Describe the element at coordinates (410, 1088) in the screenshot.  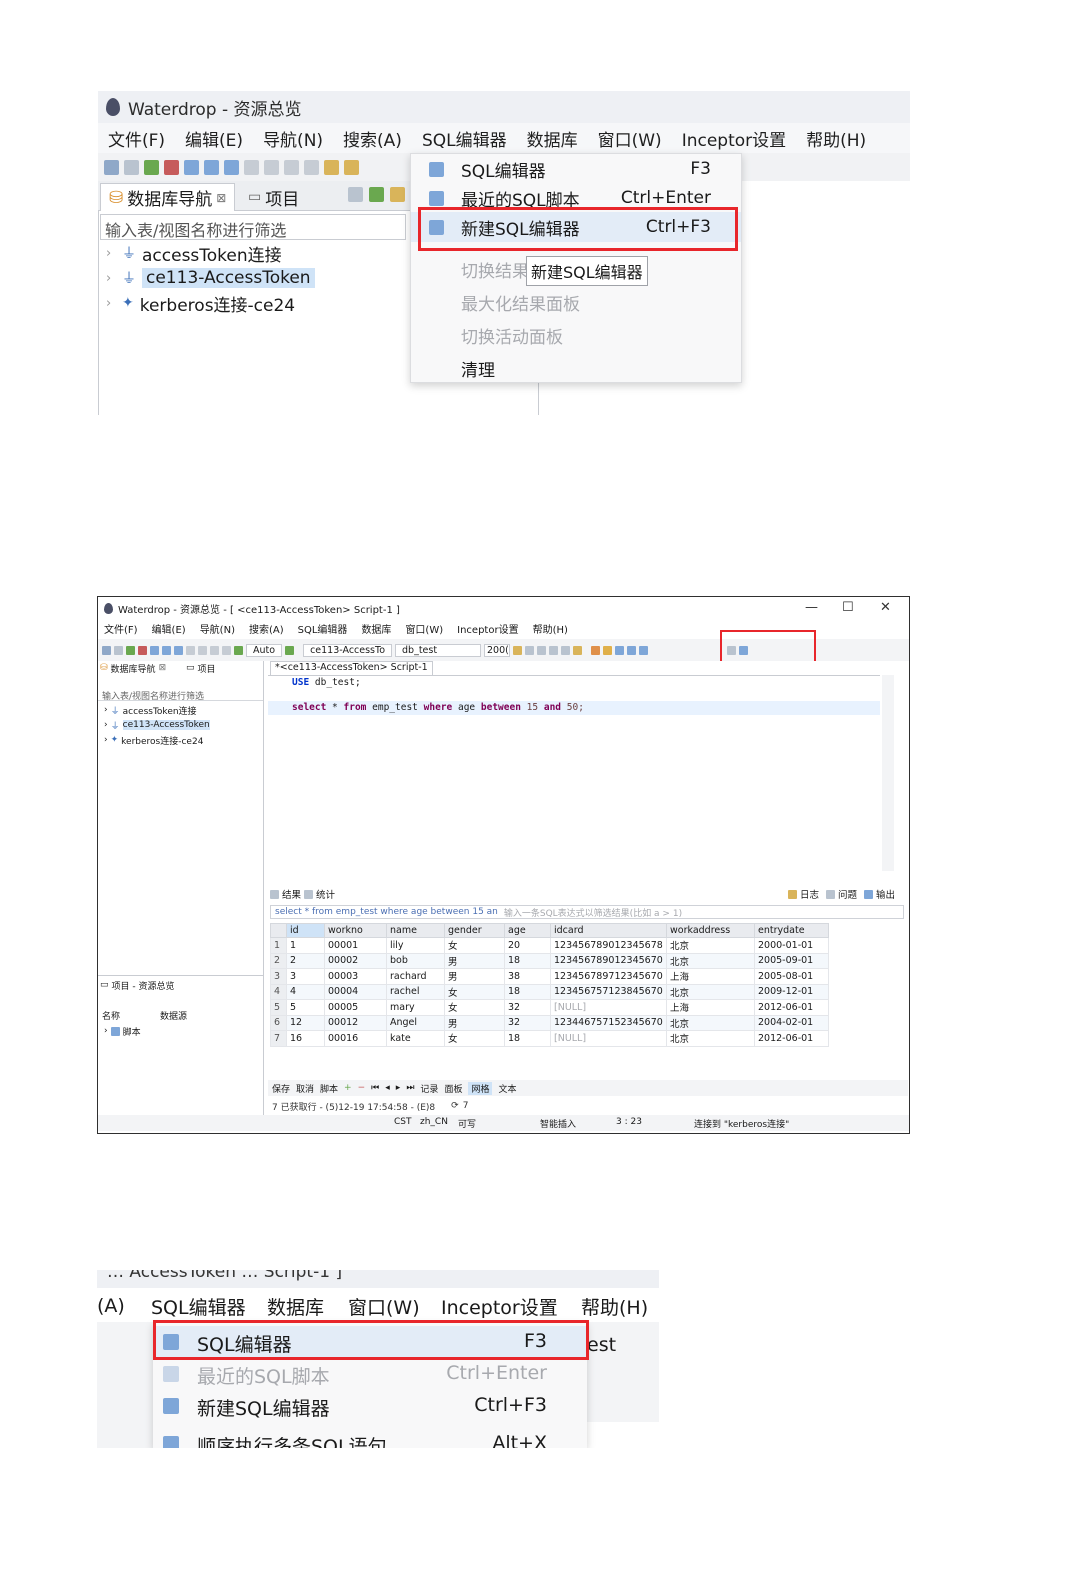
I see `last-page-icon: ⏭` at that location.